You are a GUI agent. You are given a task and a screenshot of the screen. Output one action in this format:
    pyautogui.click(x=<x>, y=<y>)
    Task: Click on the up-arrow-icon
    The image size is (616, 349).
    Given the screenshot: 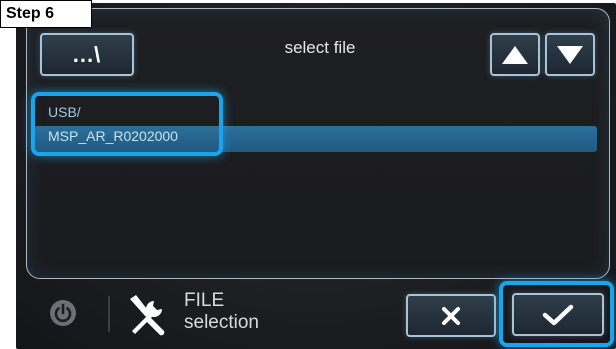 What is the action you would take?
    pyautogui.click(x=515, y=54)
    